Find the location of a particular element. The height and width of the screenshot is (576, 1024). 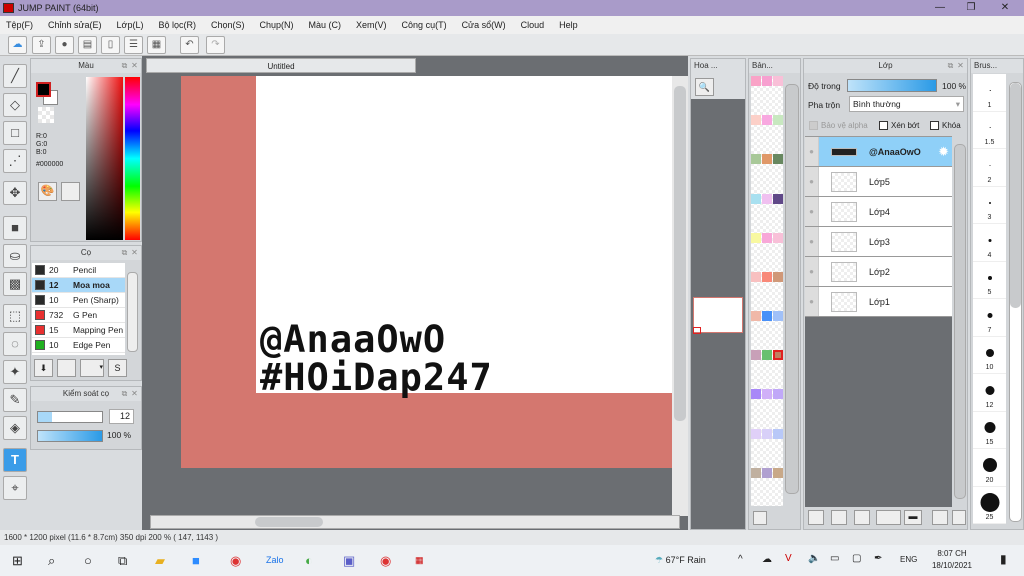

magic-wand-icon: ✦ is located at coordinates (15, 372).